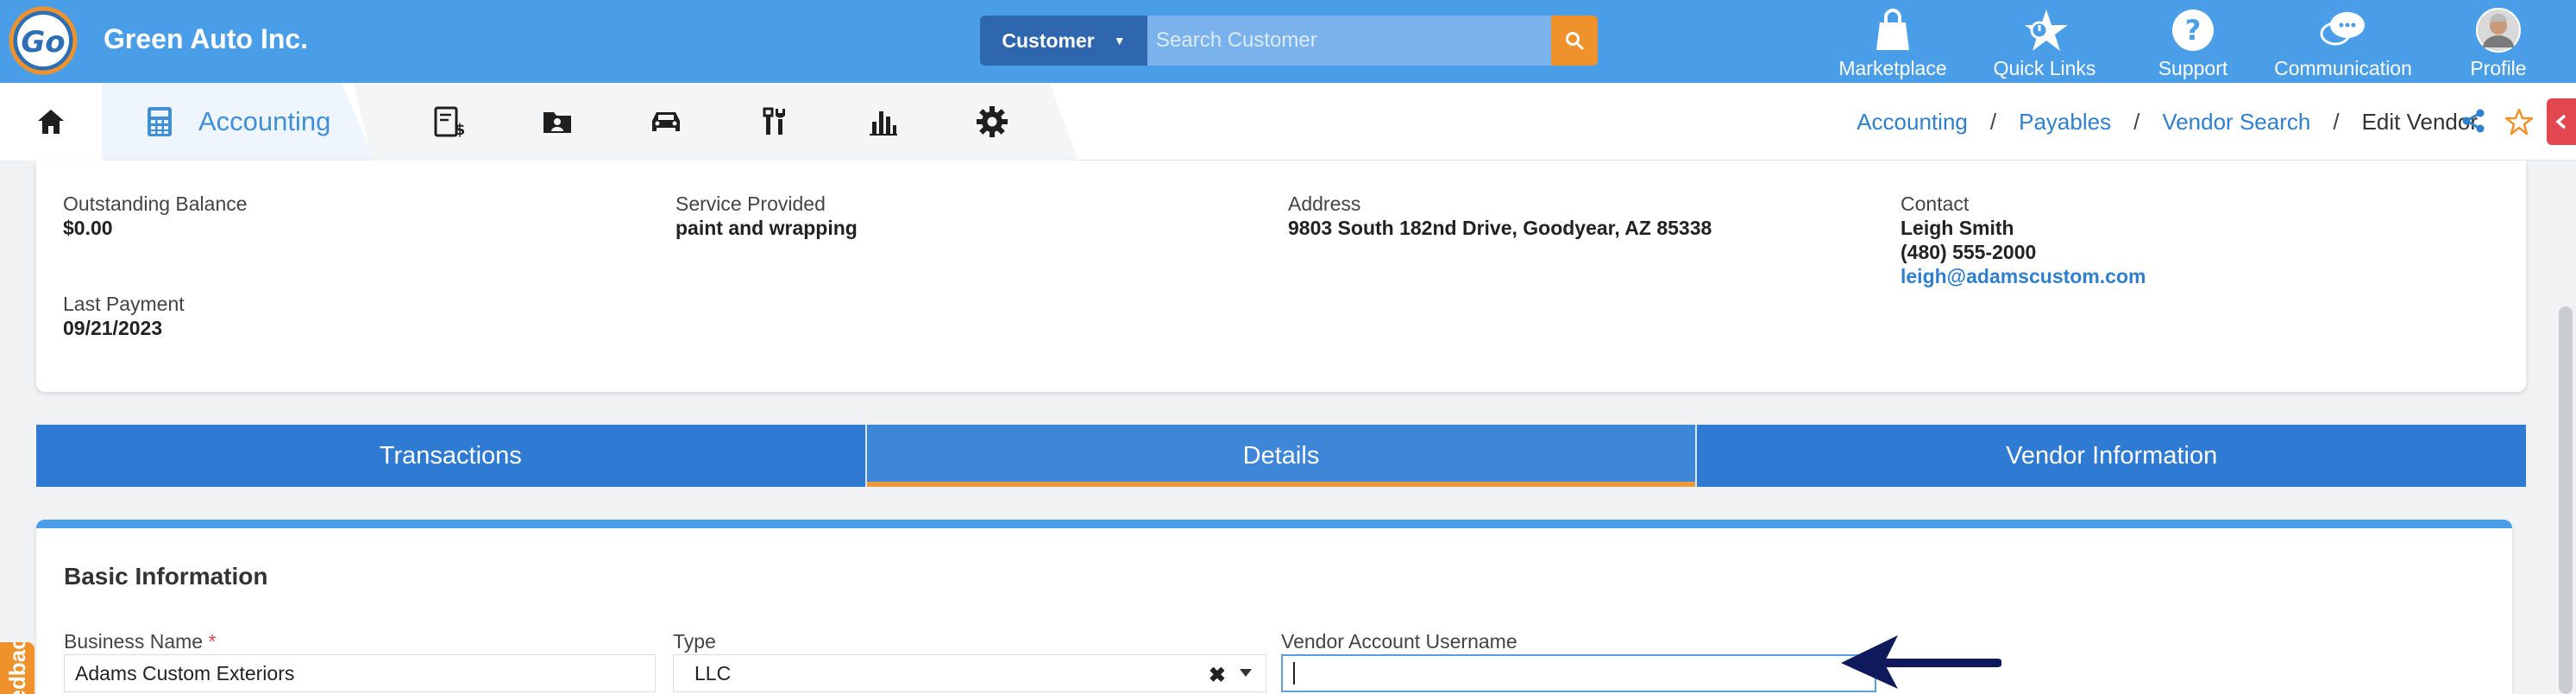 The image size is (2576, 694). What do you see at coordinates (1921, 662) in the screenshot?
I see `annotation-arrow-icon` at bounding box center [1921, 662].